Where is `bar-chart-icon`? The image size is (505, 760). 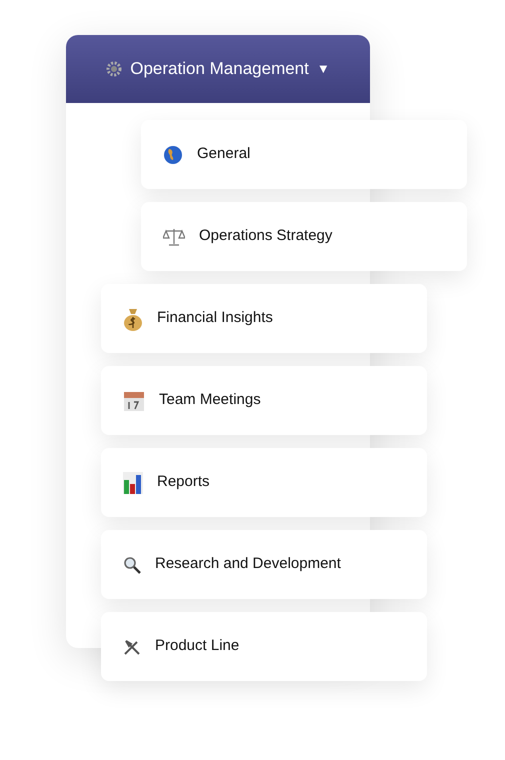
bar-chart-icon is located at coordinates (133, 483).